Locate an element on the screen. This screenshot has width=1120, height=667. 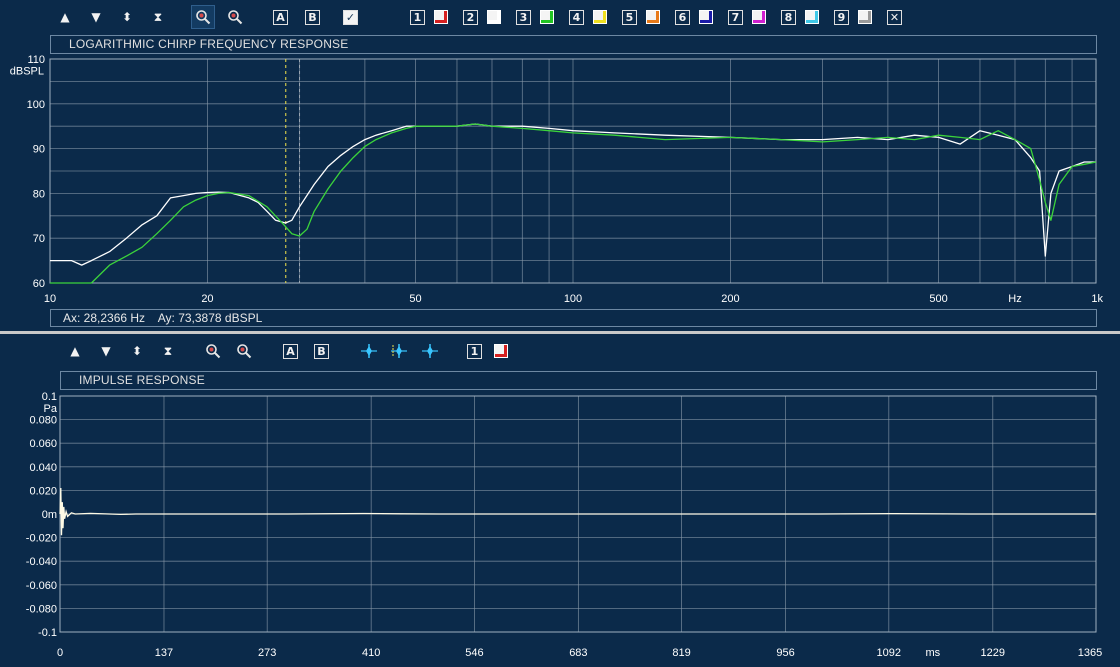
impulse-y-tick-label: -0.040 is located at coordinates (41, 562).